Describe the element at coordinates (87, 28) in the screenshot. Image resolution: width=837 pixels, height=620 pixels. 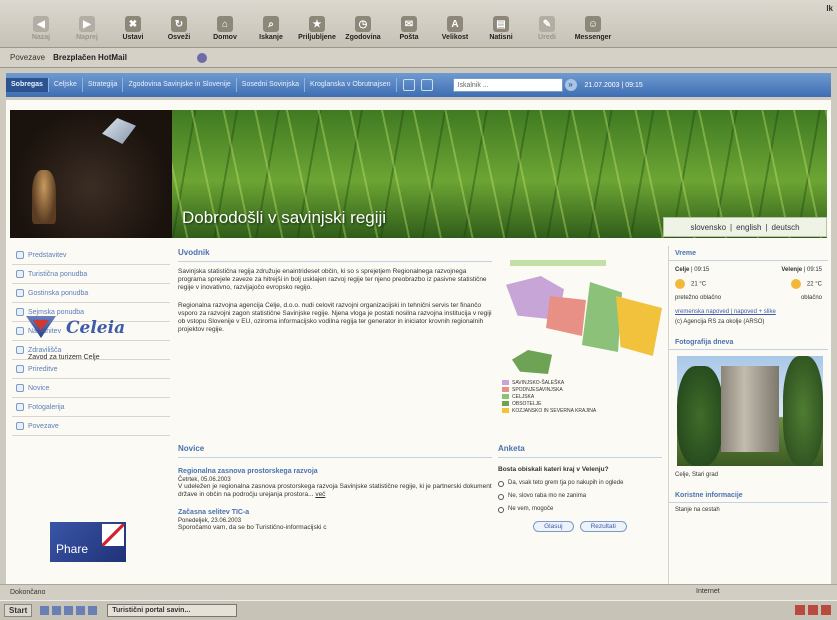
I see `toolbar-button-forward: ▶ Naprej` at that location.